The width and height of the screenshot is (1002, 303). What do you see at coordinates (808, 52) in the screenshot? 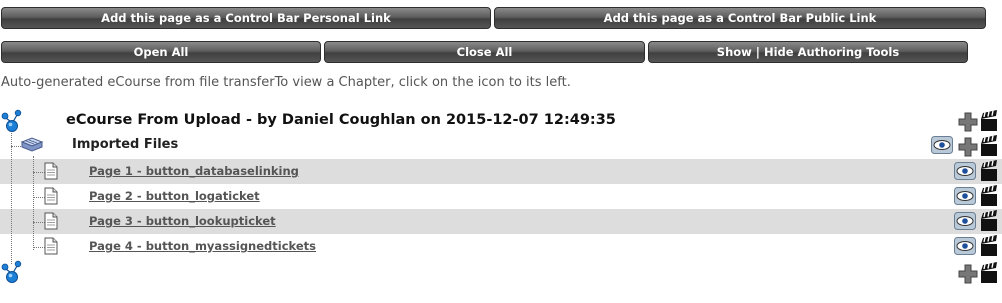
I see `toggle-authoring-tools-button: Show | Hide Authoring Tools` at bounding box center [808, 52].